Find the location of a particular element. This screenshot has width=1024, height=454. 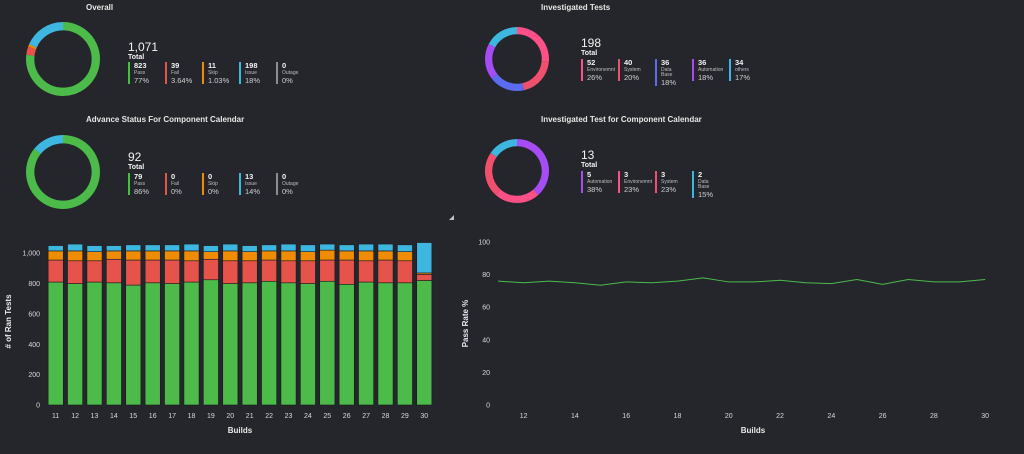

invcal-stat-2: 3 System 23% is located at coordinates (666, 182).